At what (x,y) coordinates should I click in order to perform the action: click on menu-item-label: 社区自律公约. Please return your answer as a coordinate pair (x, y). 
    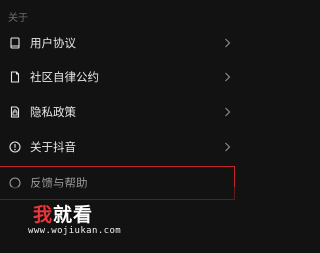
    Looking at the image, I should click on (64, 77).